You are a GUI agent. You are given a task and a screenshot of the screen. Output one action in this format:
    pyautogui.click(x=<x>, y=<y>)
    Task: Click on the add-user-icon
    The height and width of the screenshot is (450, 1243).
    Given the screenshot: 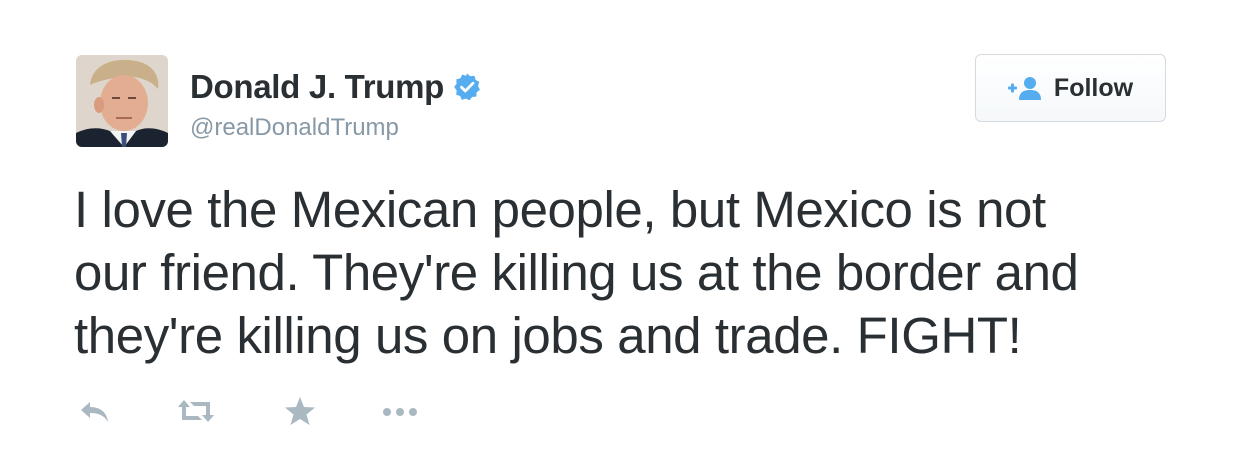 What is the action you would take?
    pyautogui.click(x=1024, y=88)
    